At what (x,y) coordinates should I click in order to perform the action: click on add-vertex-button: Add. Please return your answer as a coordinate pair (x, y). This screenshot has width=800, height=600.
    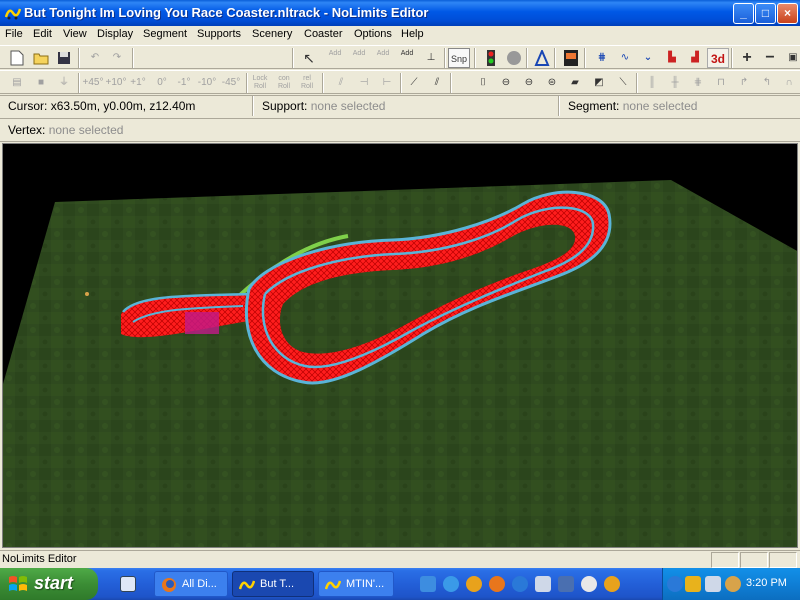
    Looking at the image, I should click on (335, 58).